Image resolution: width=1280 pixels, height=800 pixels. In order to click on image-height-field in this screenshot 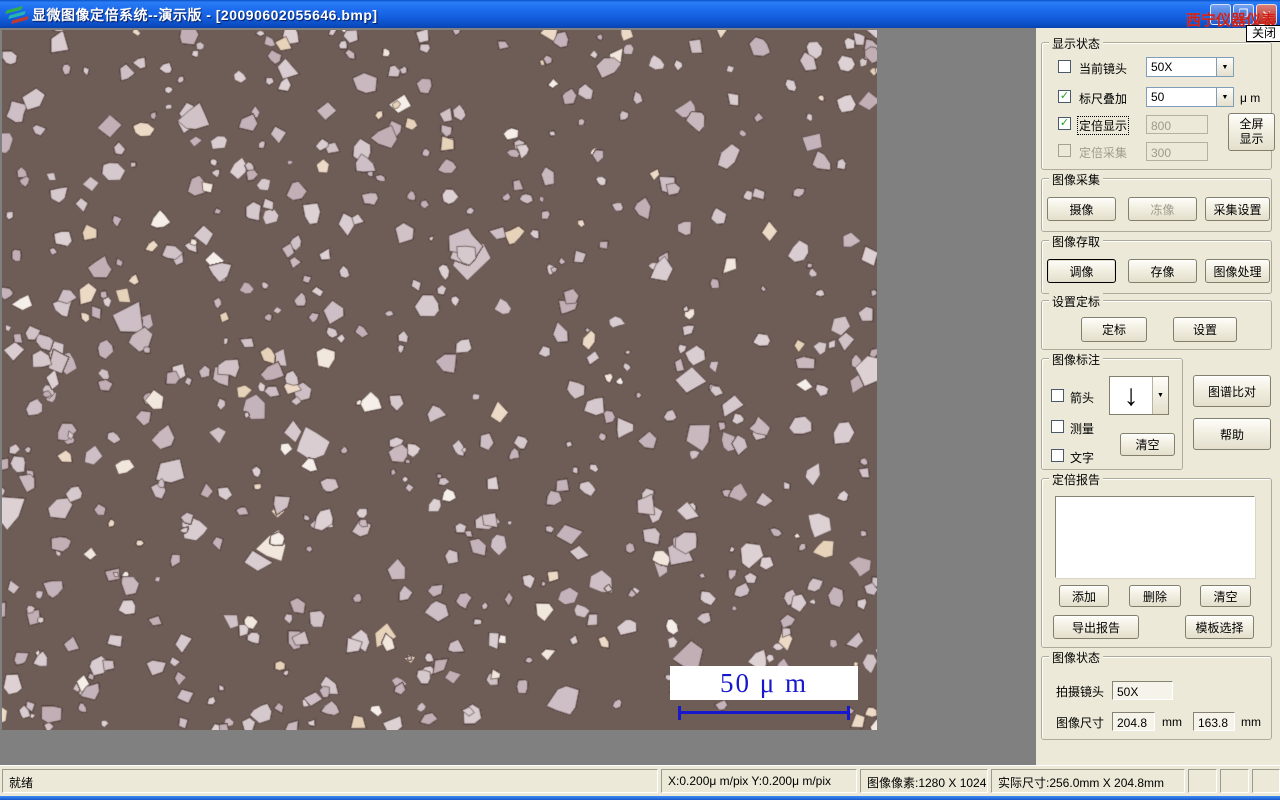, I will do `click(1214, 721)`.